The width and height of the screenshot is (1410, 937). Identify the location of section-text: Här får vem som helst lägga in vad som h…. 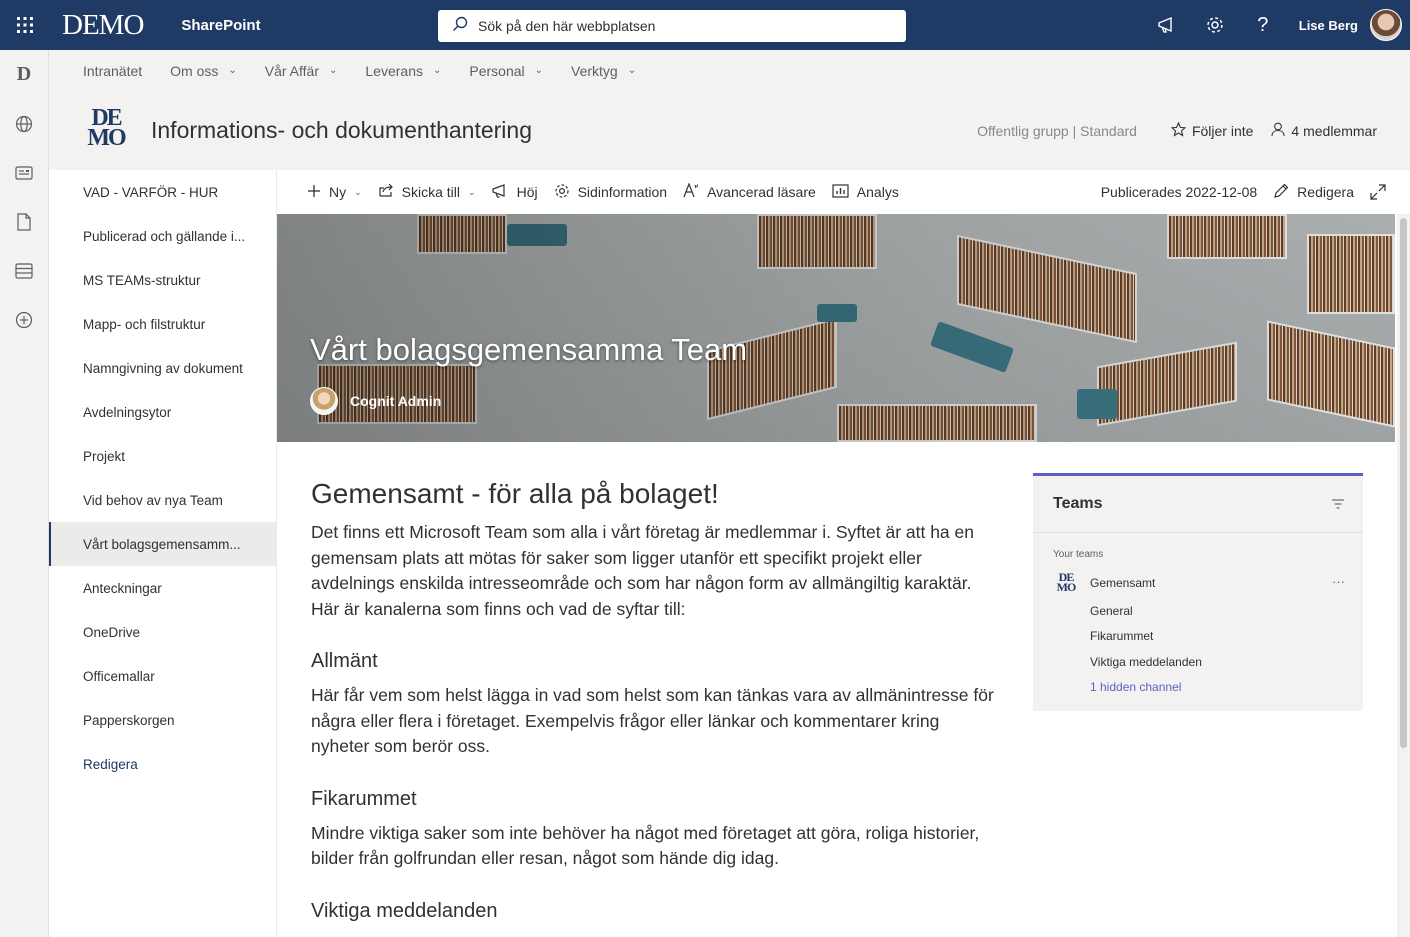
(652, 720).